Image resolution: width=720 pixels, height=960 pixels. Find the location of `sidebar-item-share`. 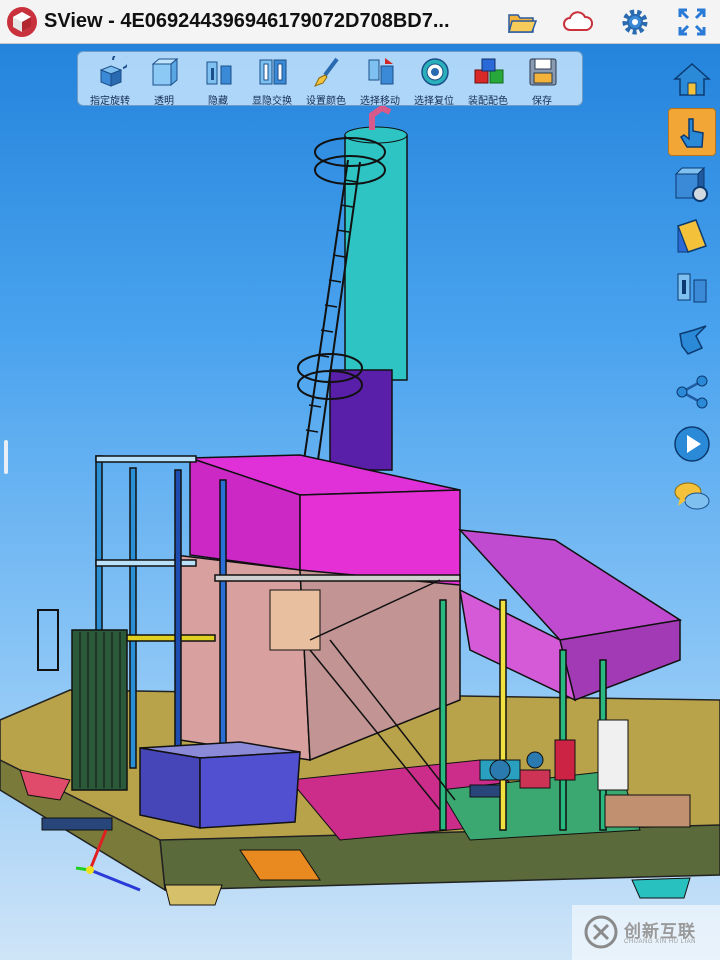

sidebar-item-share is located at coordinates (692, 392).